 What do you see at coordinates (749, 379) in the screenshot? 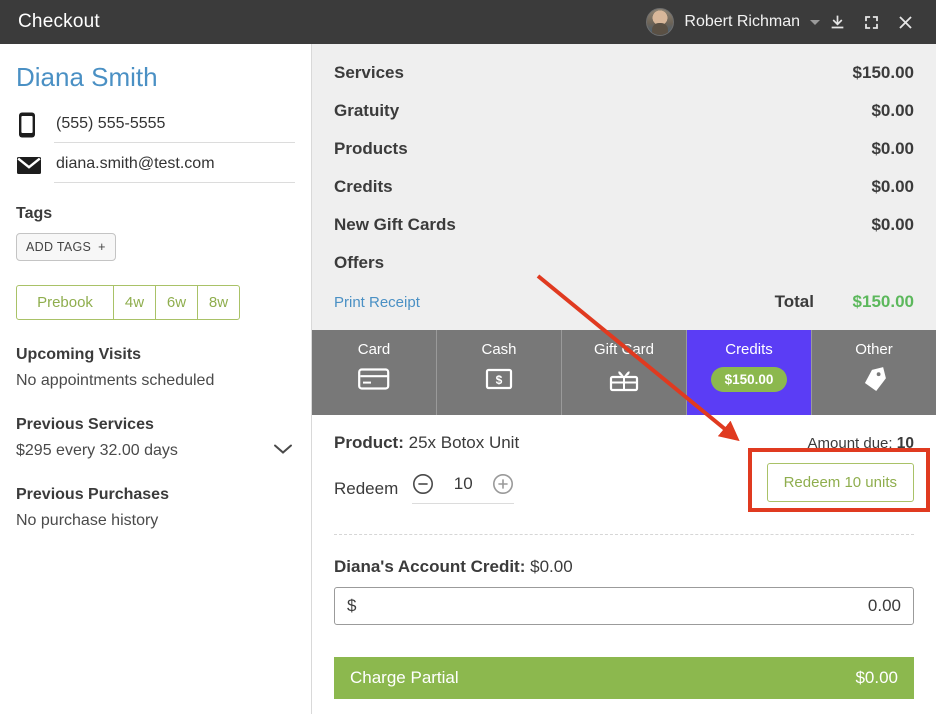
I see `credits-badge: $150.00` at bounding box center [749, 379].